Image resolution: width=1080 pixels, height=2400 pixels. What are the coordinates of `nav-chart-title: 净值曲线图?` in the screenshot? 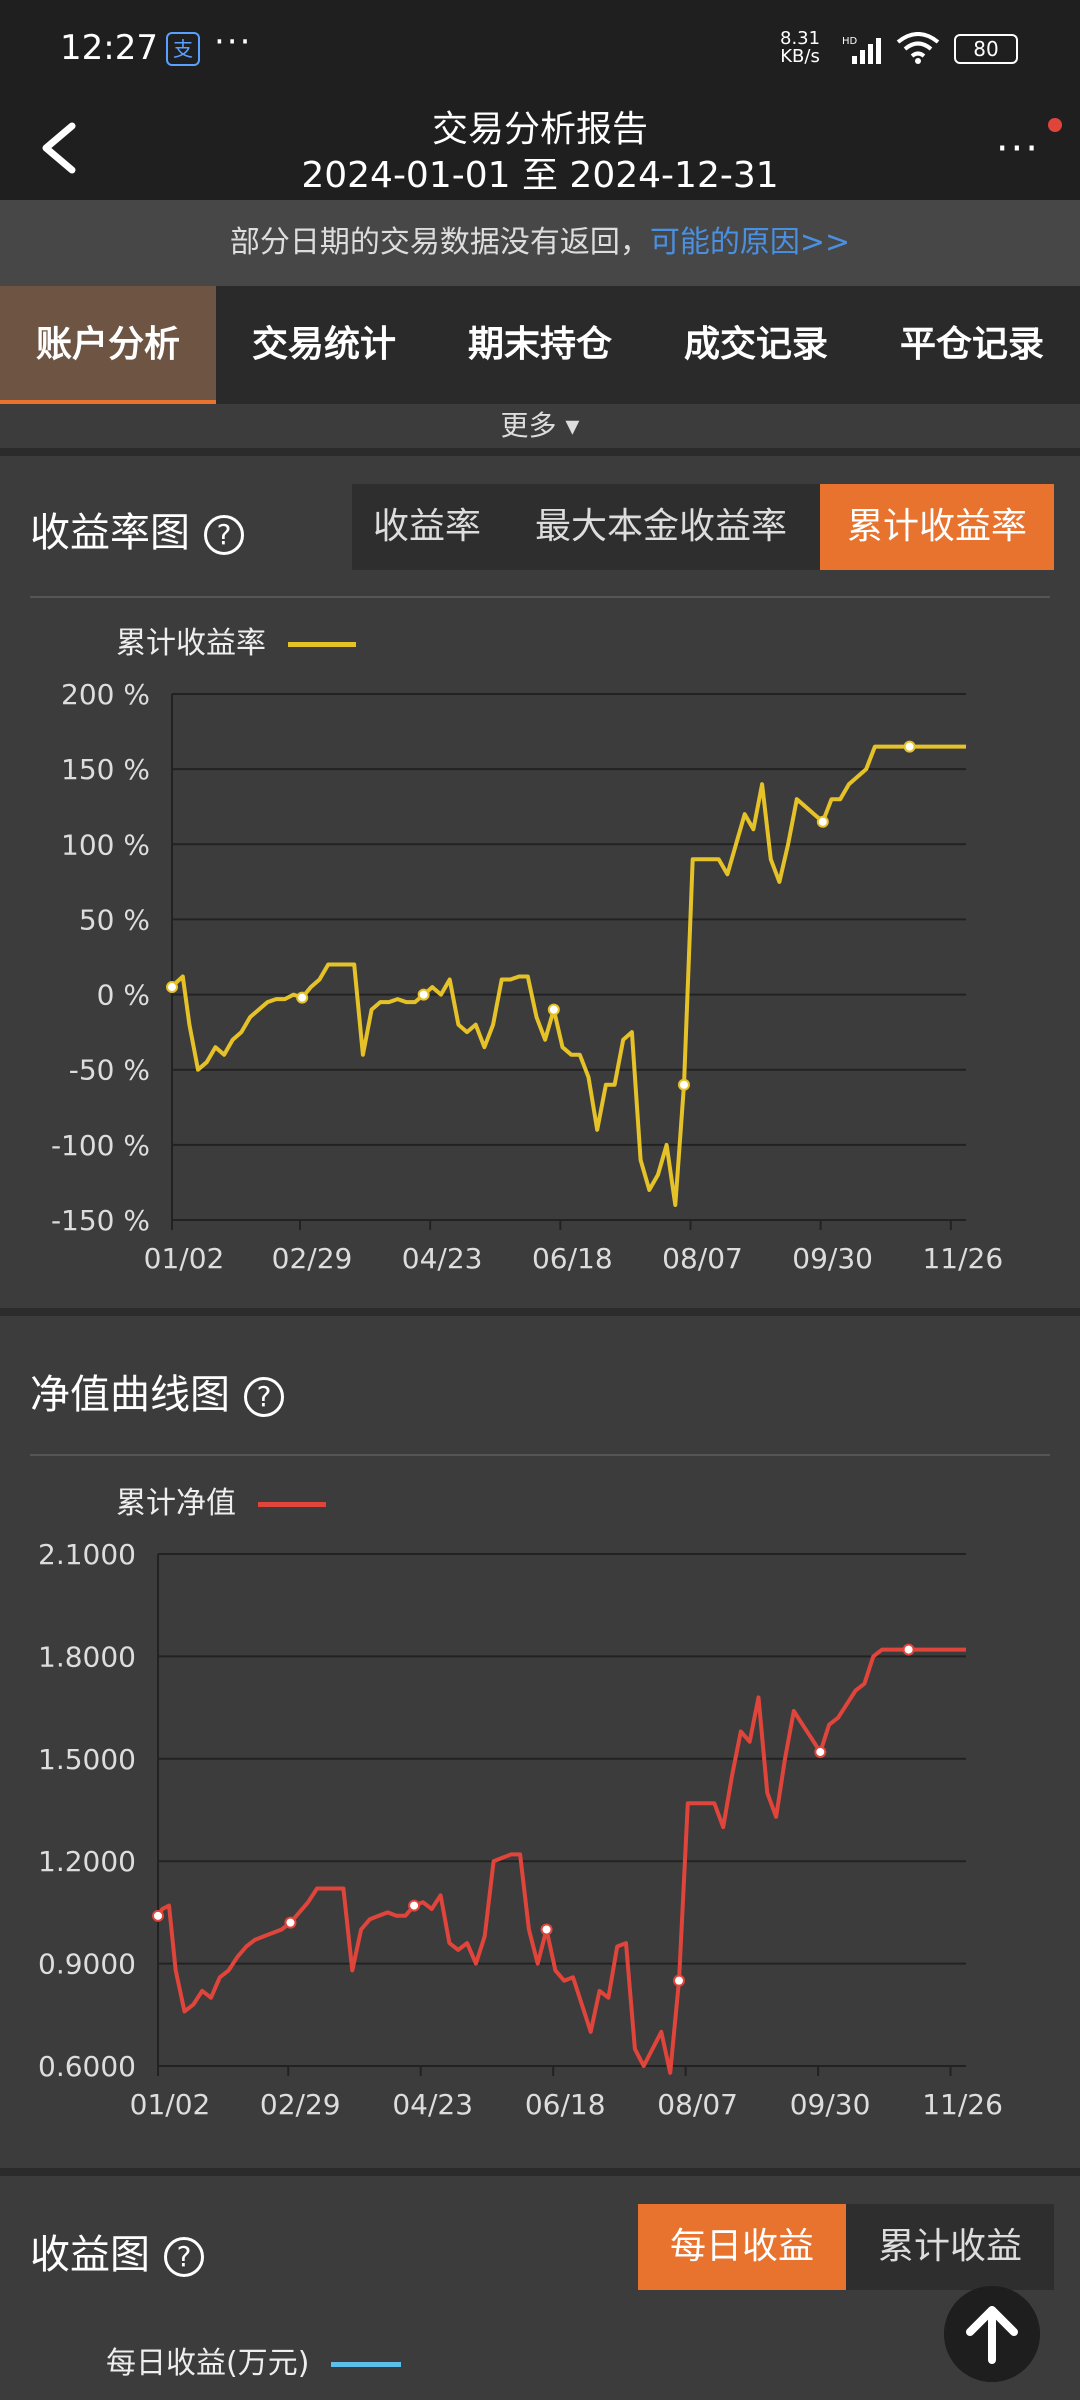 It's located at (157, 1391).